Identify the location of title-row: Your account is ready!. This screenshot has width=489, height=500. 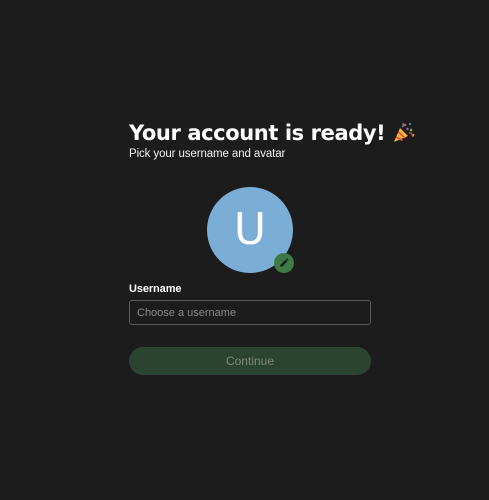
(272, 133).